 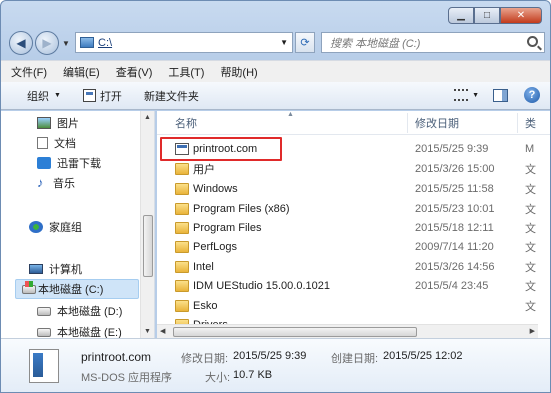 I want to click on recent-pages-dropdown: ▼, so click(x=66, y=43).